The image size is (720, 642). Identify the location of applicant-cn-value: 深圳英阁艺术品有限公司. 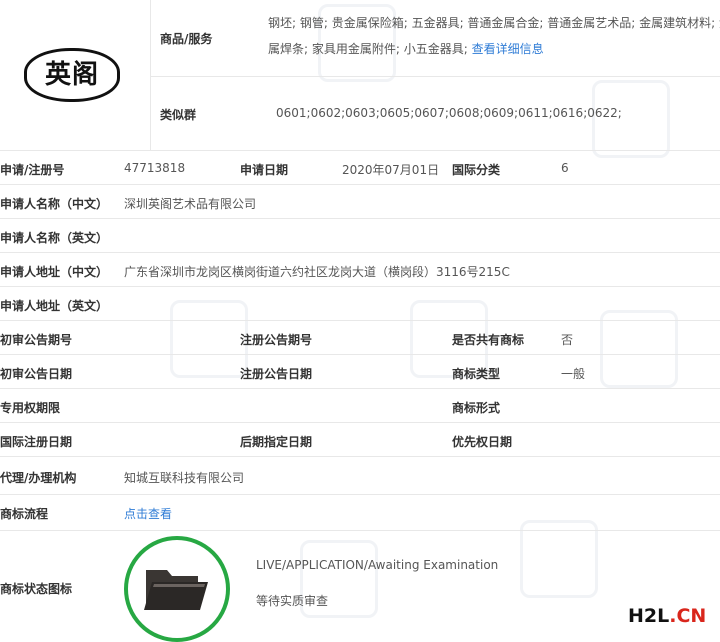
(190, 204).